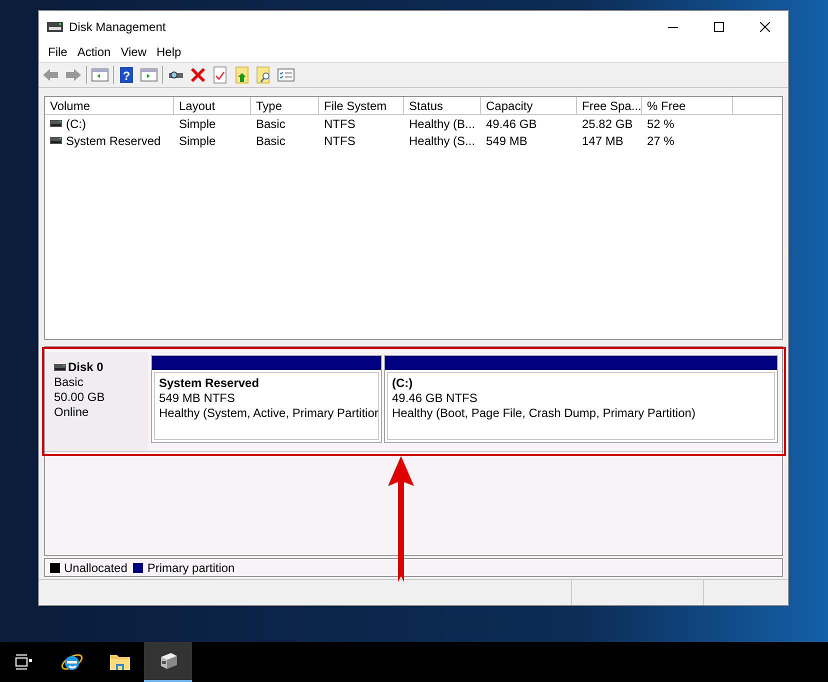 This screenshot has height=682, width=828. What do you see at coordinates (719, 27) in the screenshot?
I see `maximize-icon` at bounding box center [719, 27].